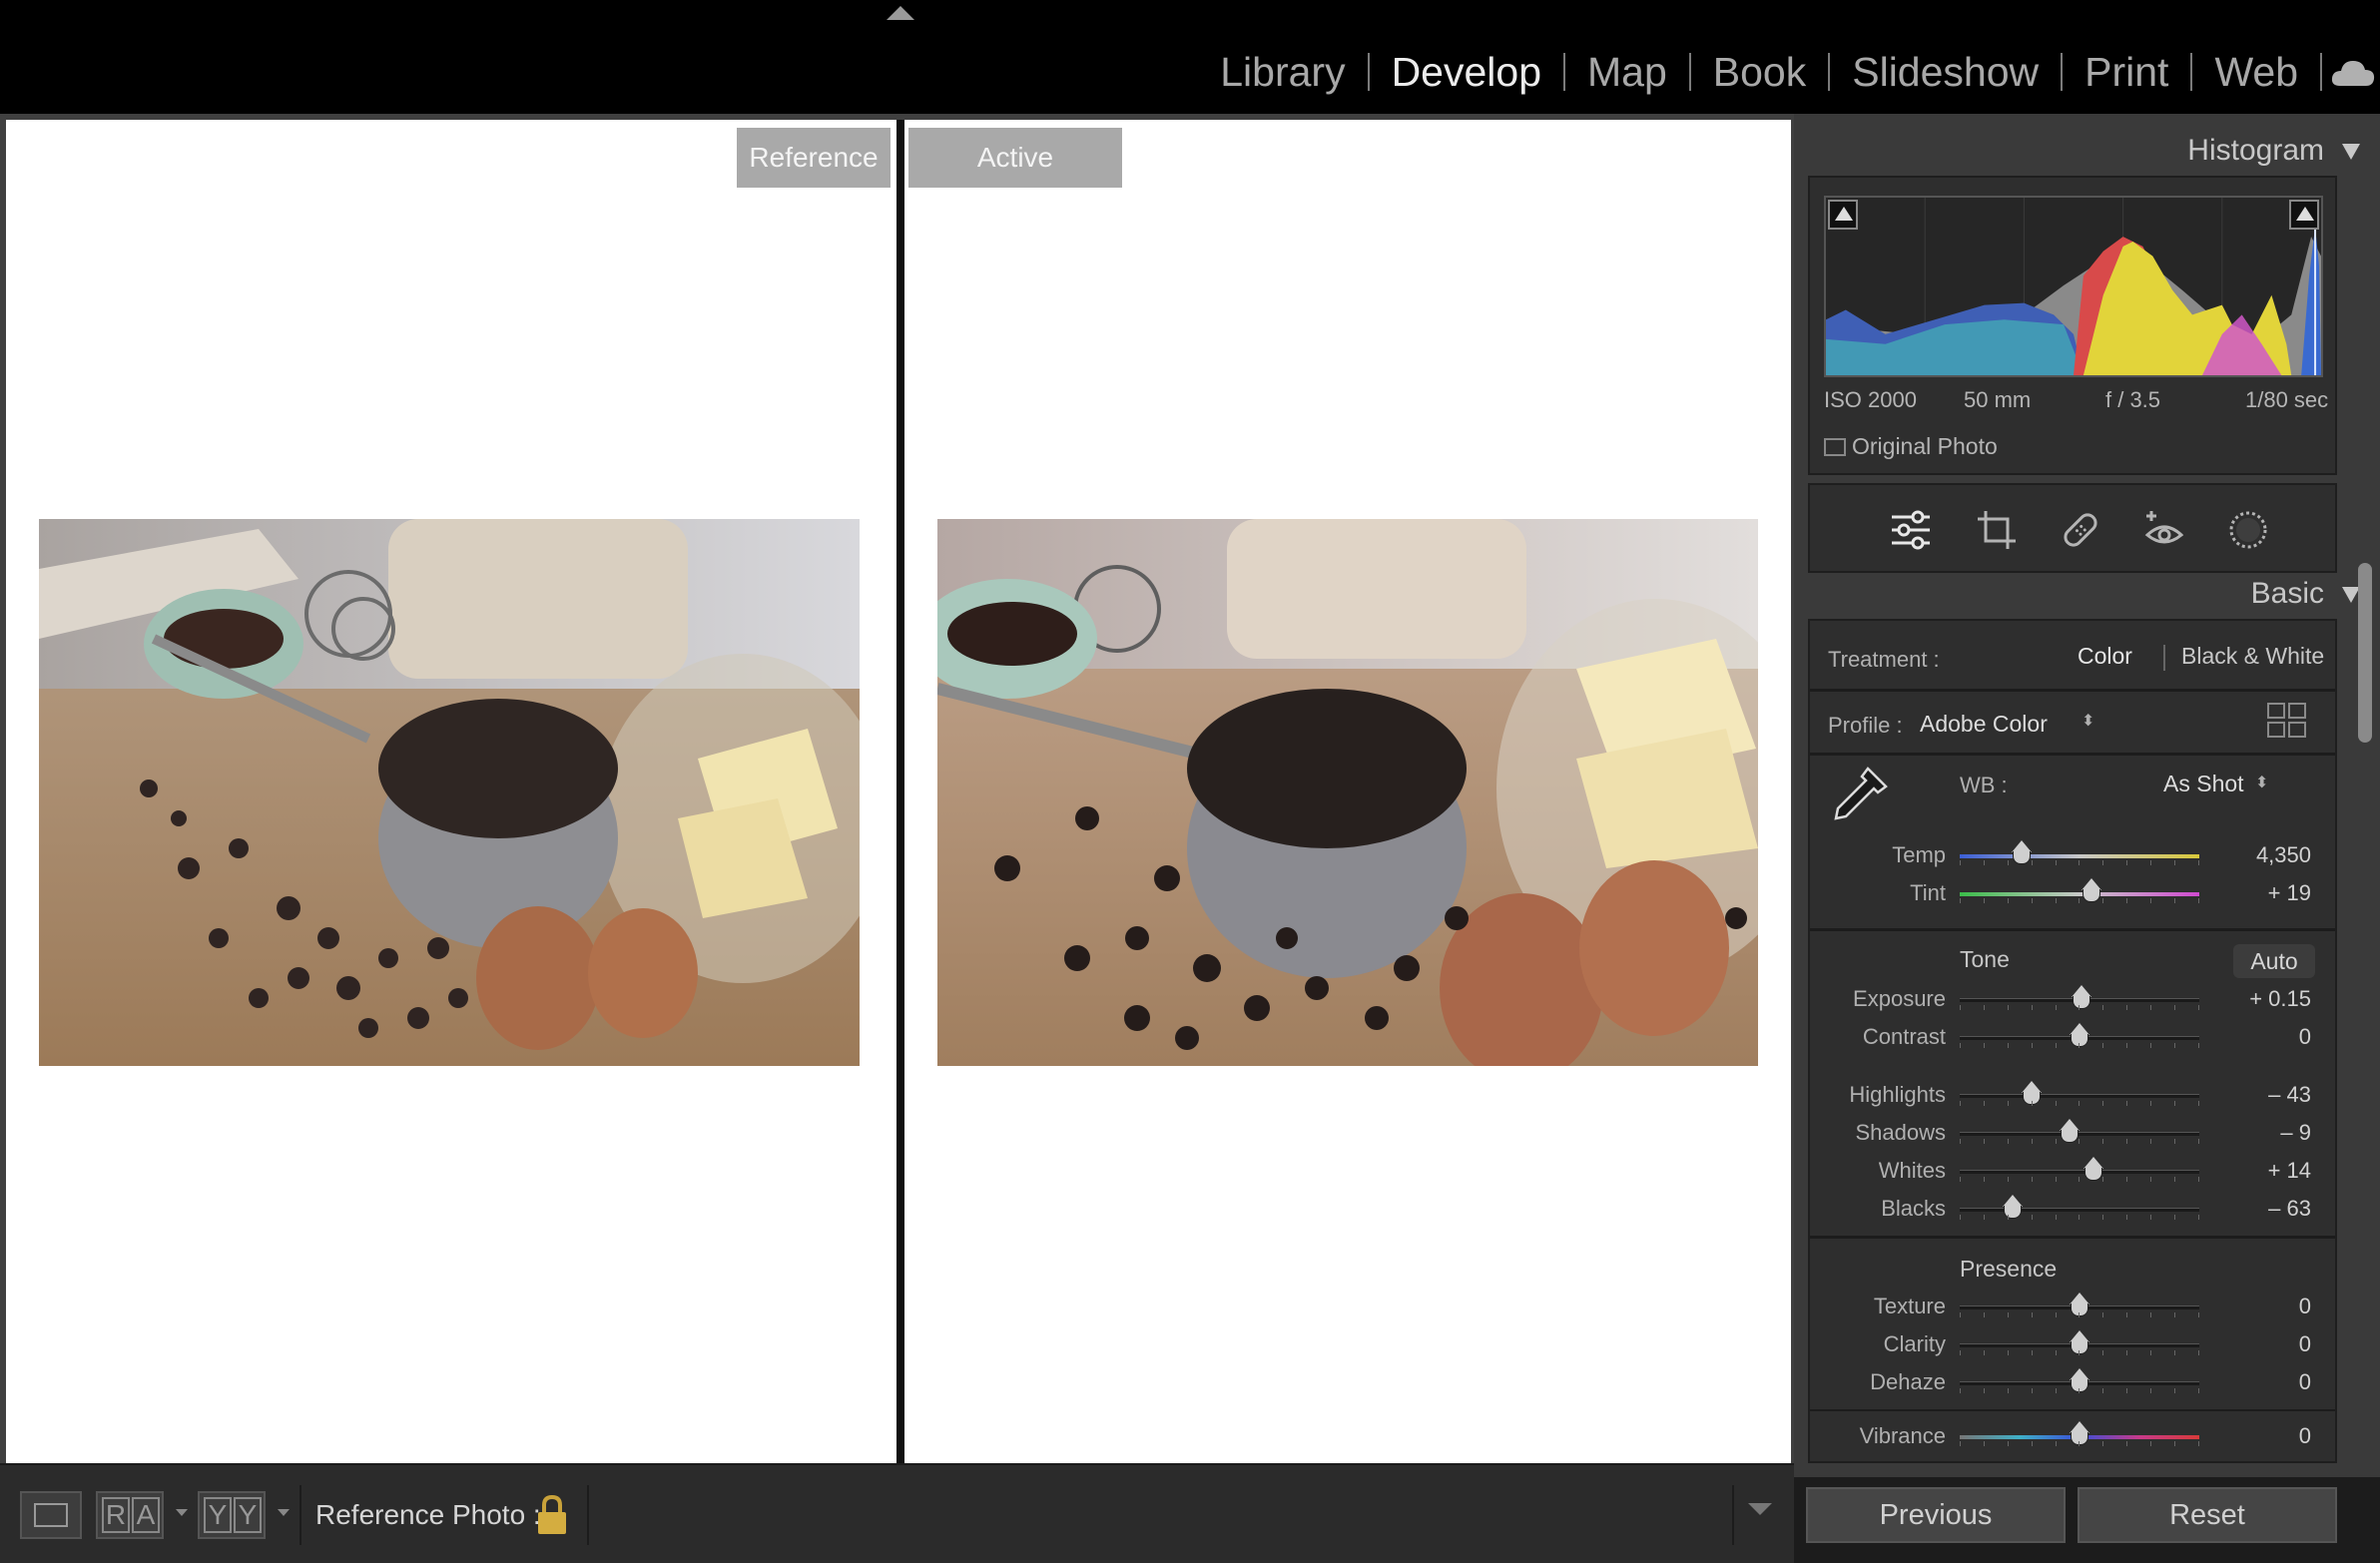 The height and width of the screenshot is (1563, 2380). Describe the element at coordinates (1466, 72) in the screenshot. I see `module-develop: Develop` at that location.